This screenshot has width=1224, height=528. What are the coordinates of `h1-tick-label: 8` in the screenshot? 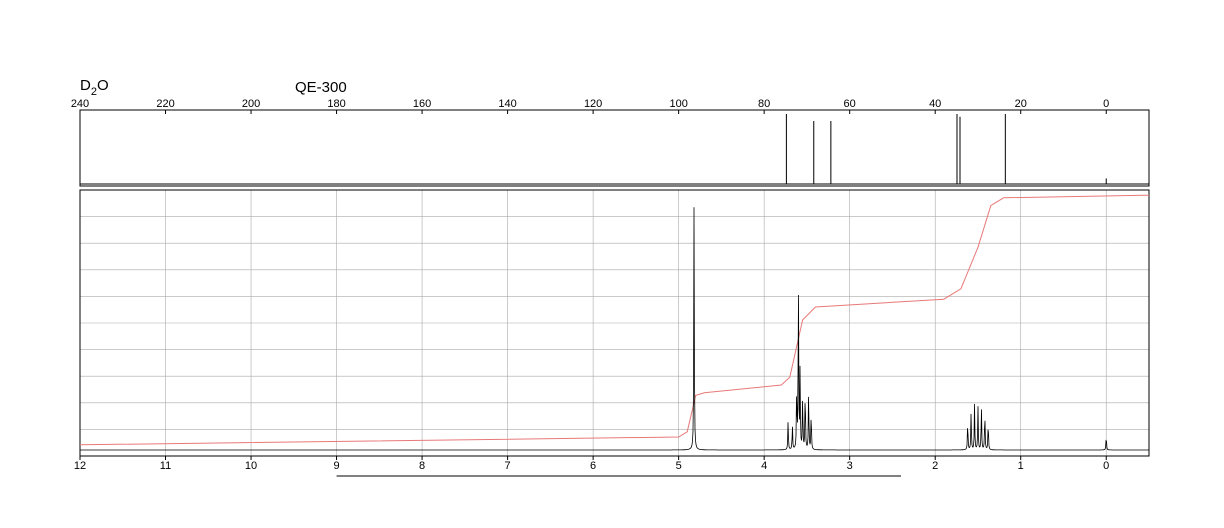 It's located at (422, 466).